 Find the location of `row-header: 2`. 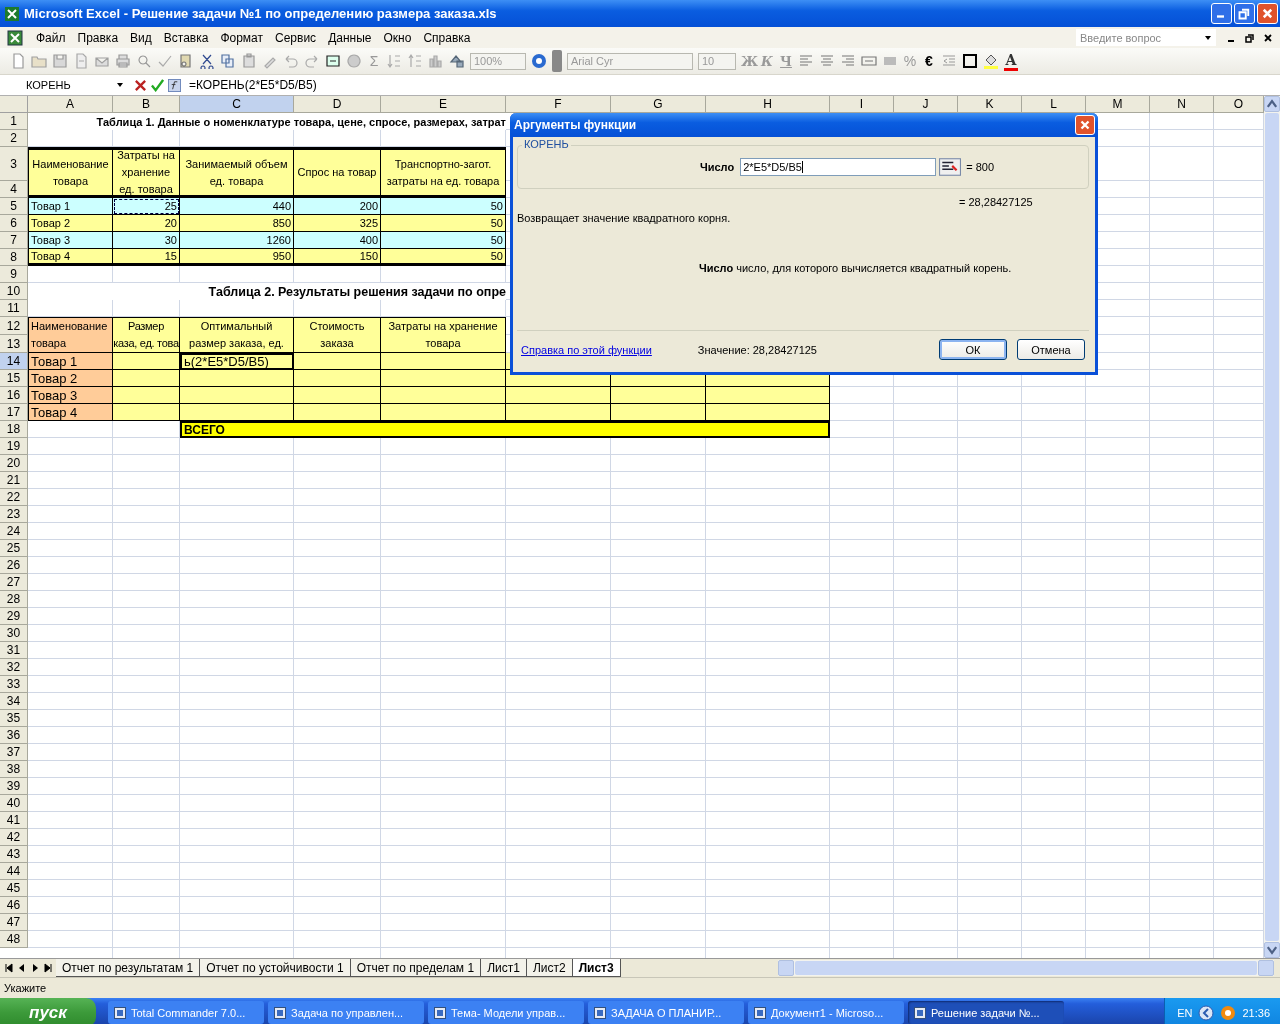

row-header: 2 is located at coordinates (14, 138).